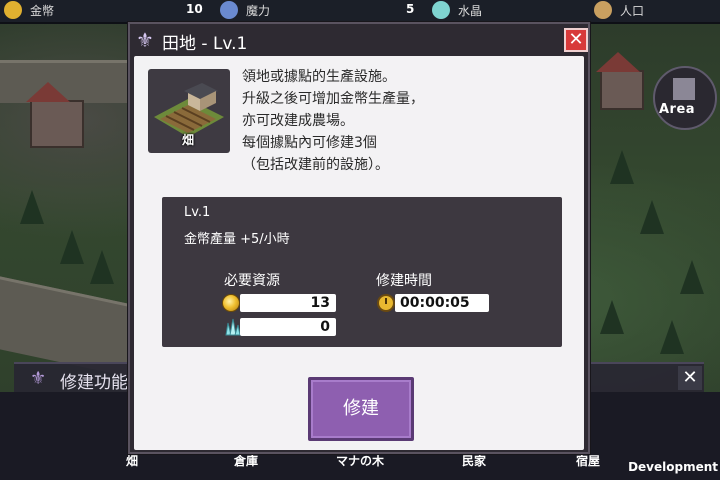 This screenshot has height=480, width=720. What do you see at coordinates (632, 11) in the screenshot?
I see `resource-label: 人口` at bounding box center [632, 11].